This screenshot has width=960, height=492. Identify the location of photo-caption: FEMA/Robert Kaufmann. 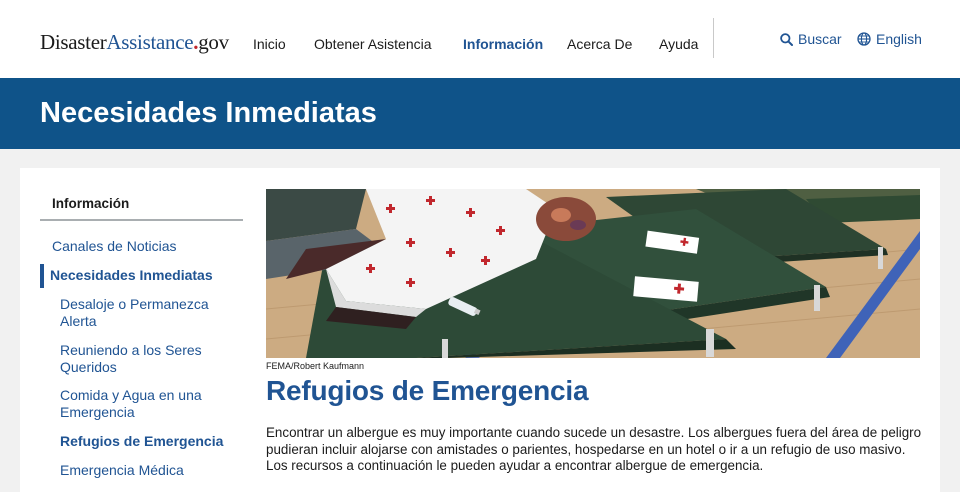
(315, 366).